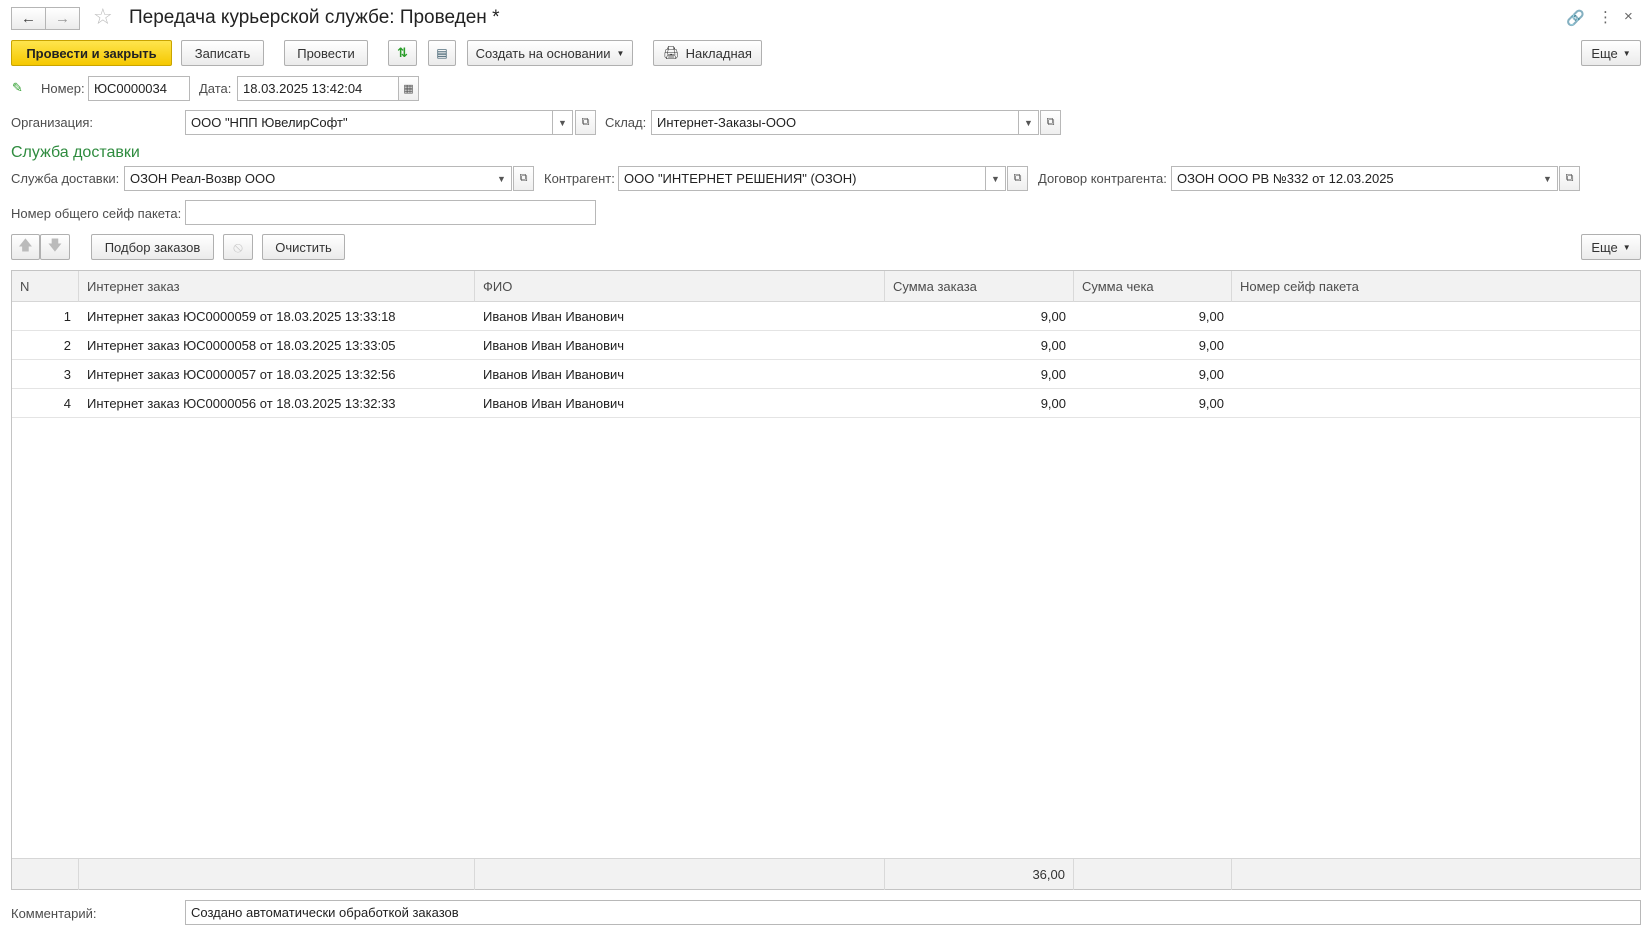  I want to click on document-icon: ▤, so click(442, 53).